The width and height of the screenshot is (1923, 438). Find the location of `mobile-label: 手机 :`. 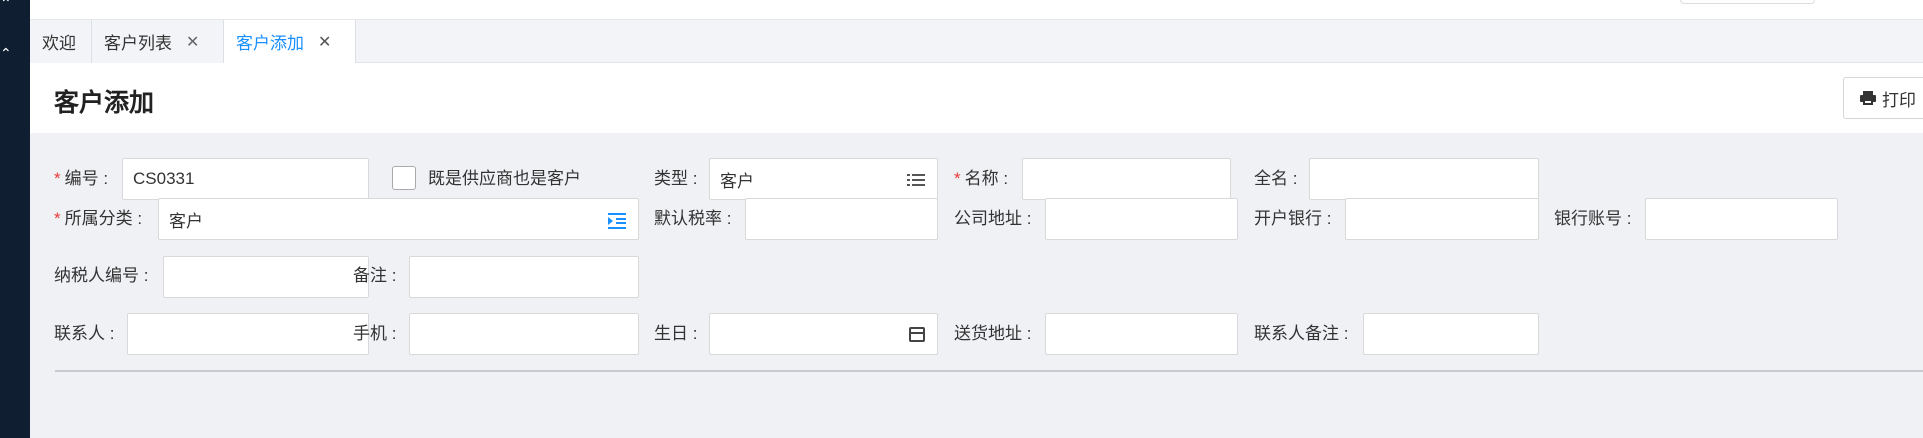

mobile-label: 手机 : is located at coordinates (375, 333).